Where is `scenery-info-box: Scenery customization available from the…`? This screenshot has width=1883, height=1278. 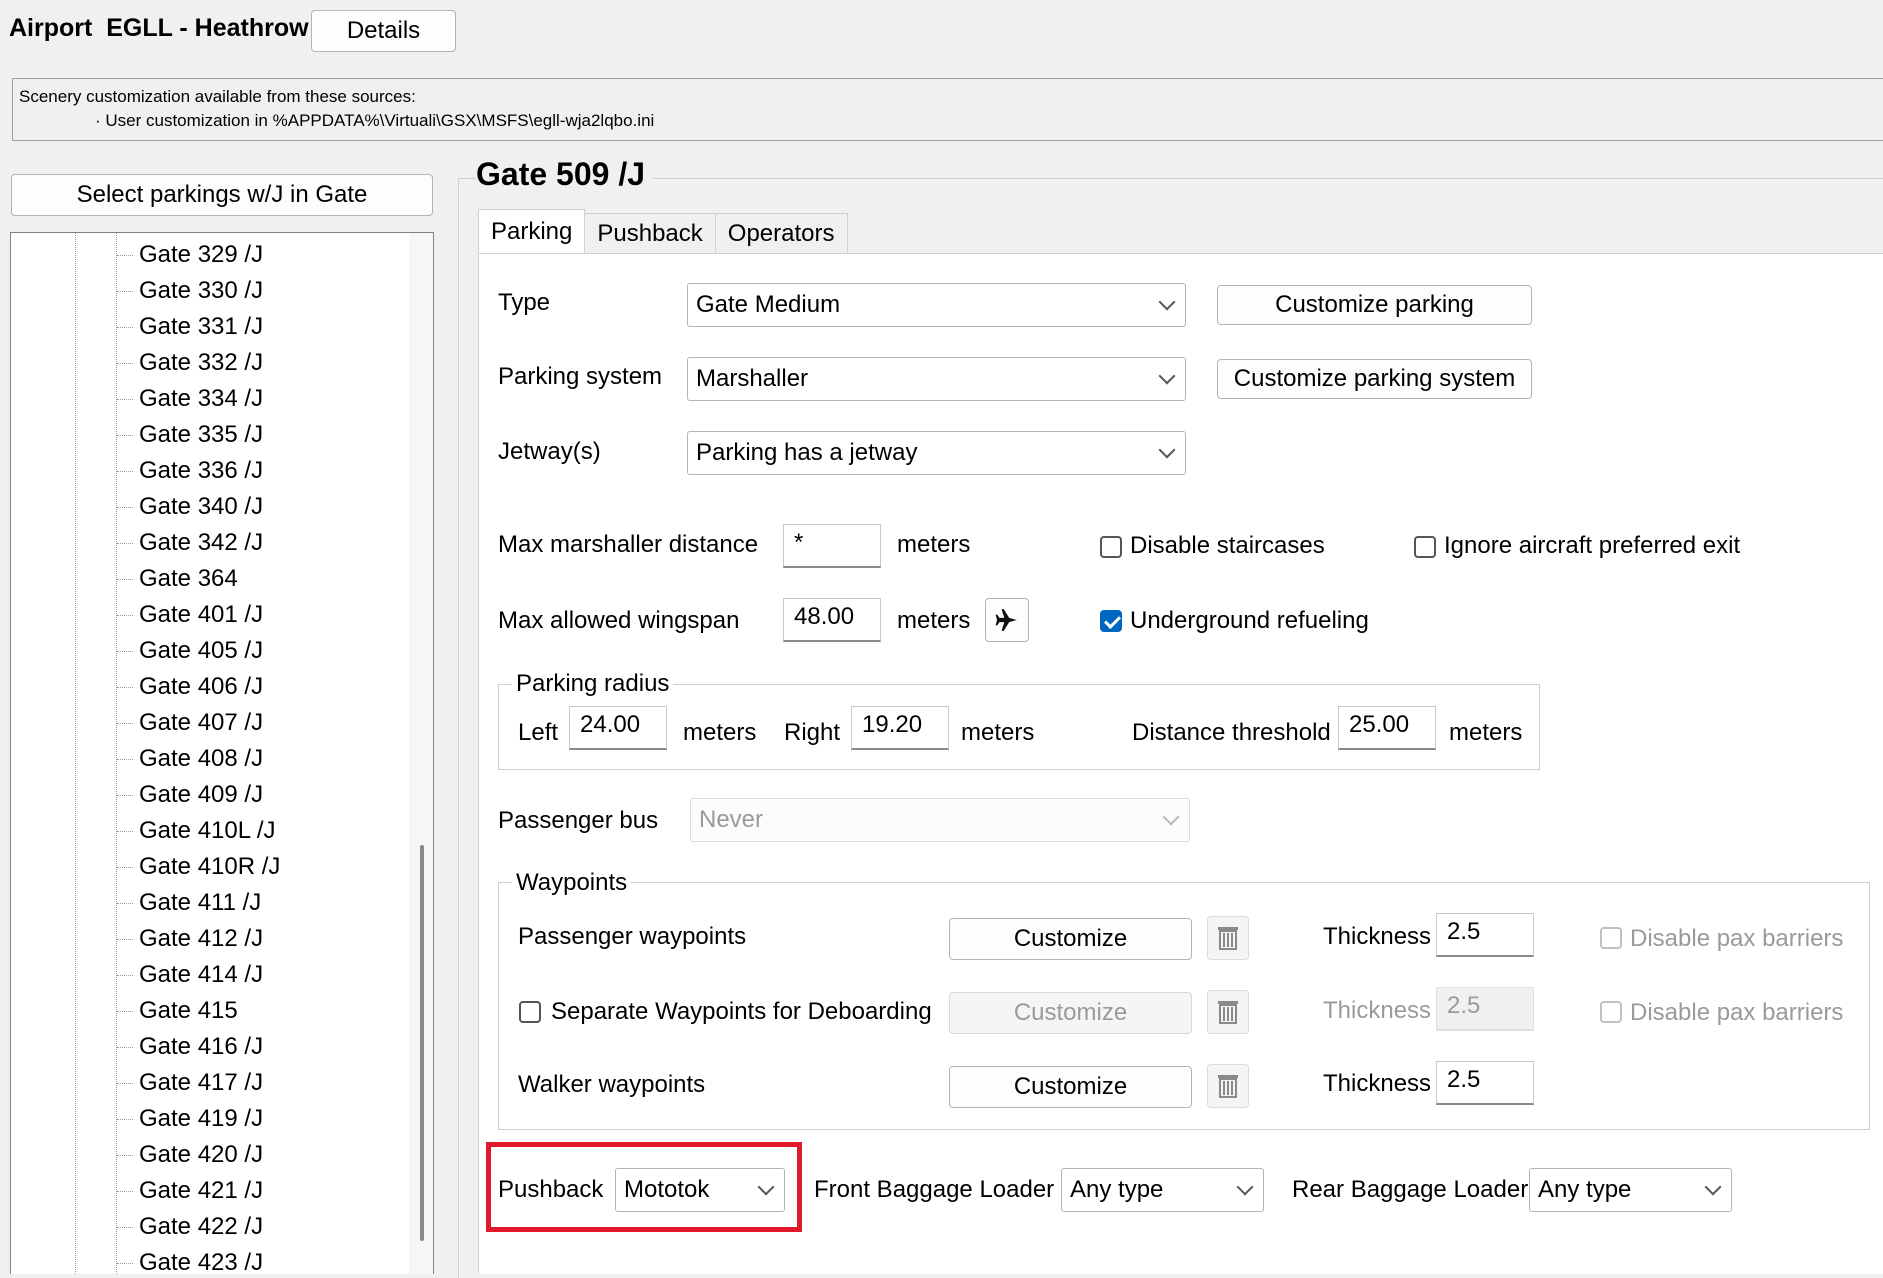 scenery-info-box: Scenery customization available from the… is located at coordinates (947, 109).